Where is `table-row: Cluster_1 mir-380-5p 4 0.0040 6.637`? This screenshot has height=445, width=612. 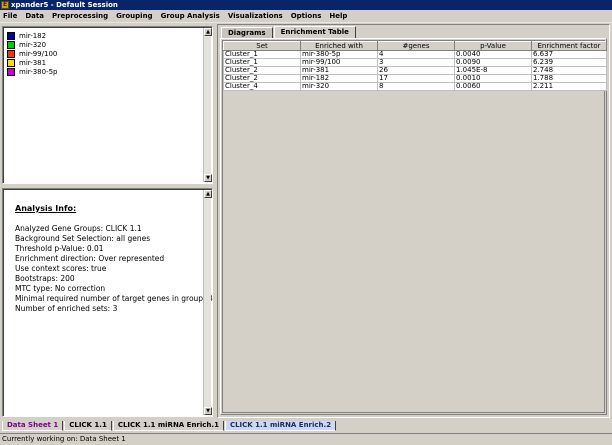
table-row: Cluster_1 mir-380-5p 4 0.0040 6.637 is located at coordinates (415, 54).